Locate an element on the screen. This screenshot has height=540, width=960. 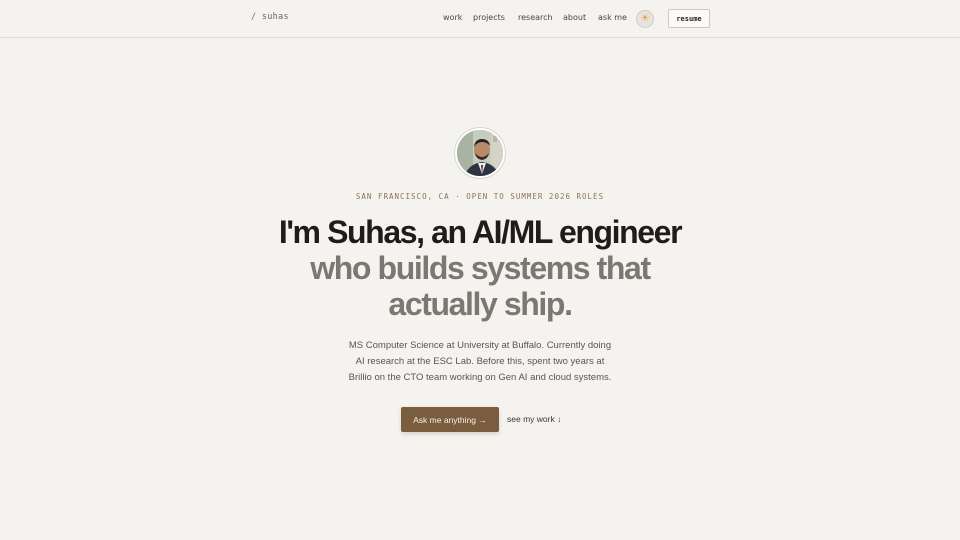
nav-link-research: research is located at coordinates (535, 17).